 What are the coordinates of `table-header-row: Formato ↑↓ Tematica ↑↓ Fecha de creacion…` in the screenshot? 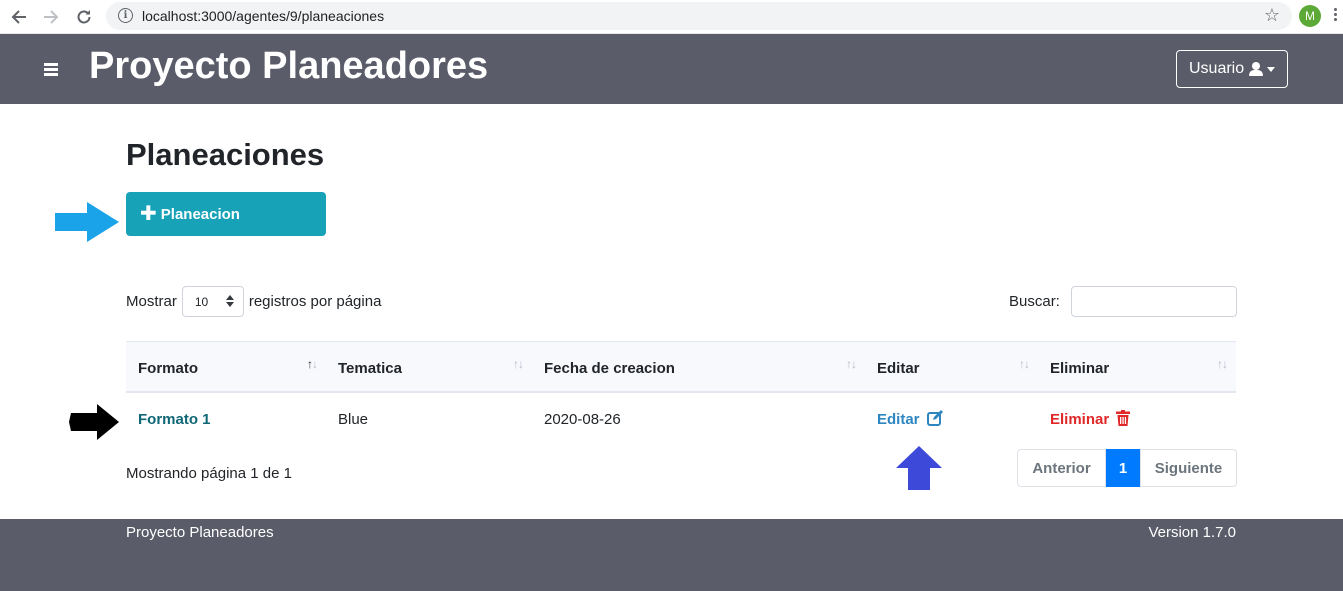 It's located at (681, 367).